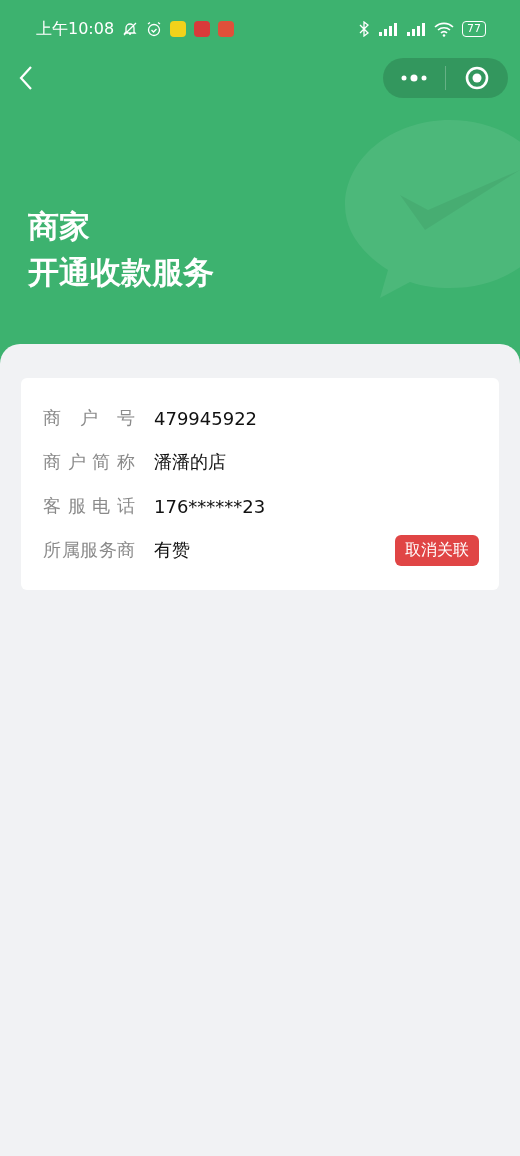  What do you see at coordinates (210, 506) in the screenshot?
I see `field-value: 176******23` at bounding box center [210, 506].